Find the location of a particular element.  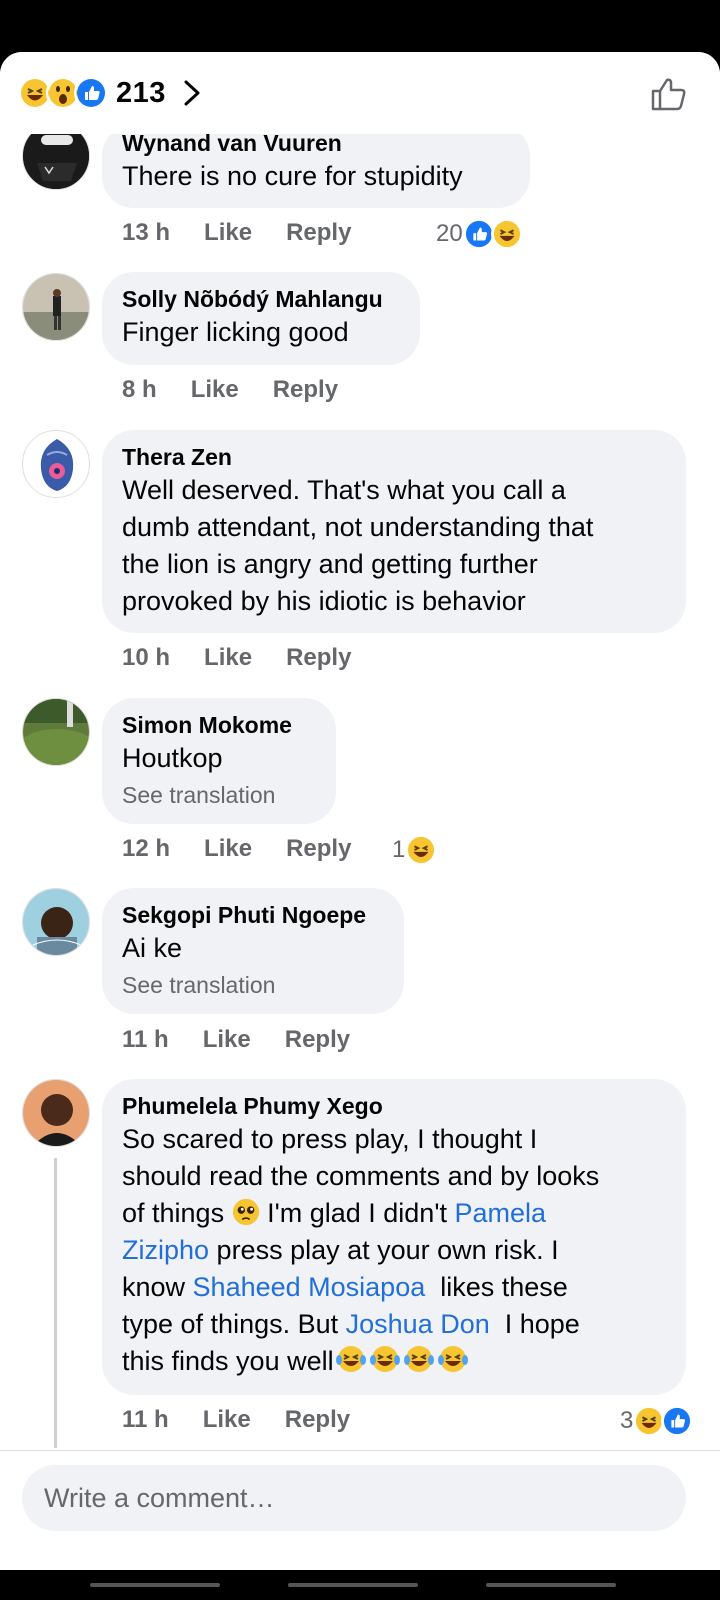

text-fragment: press play at your own risk. I is located at coordinates (384, 1250).